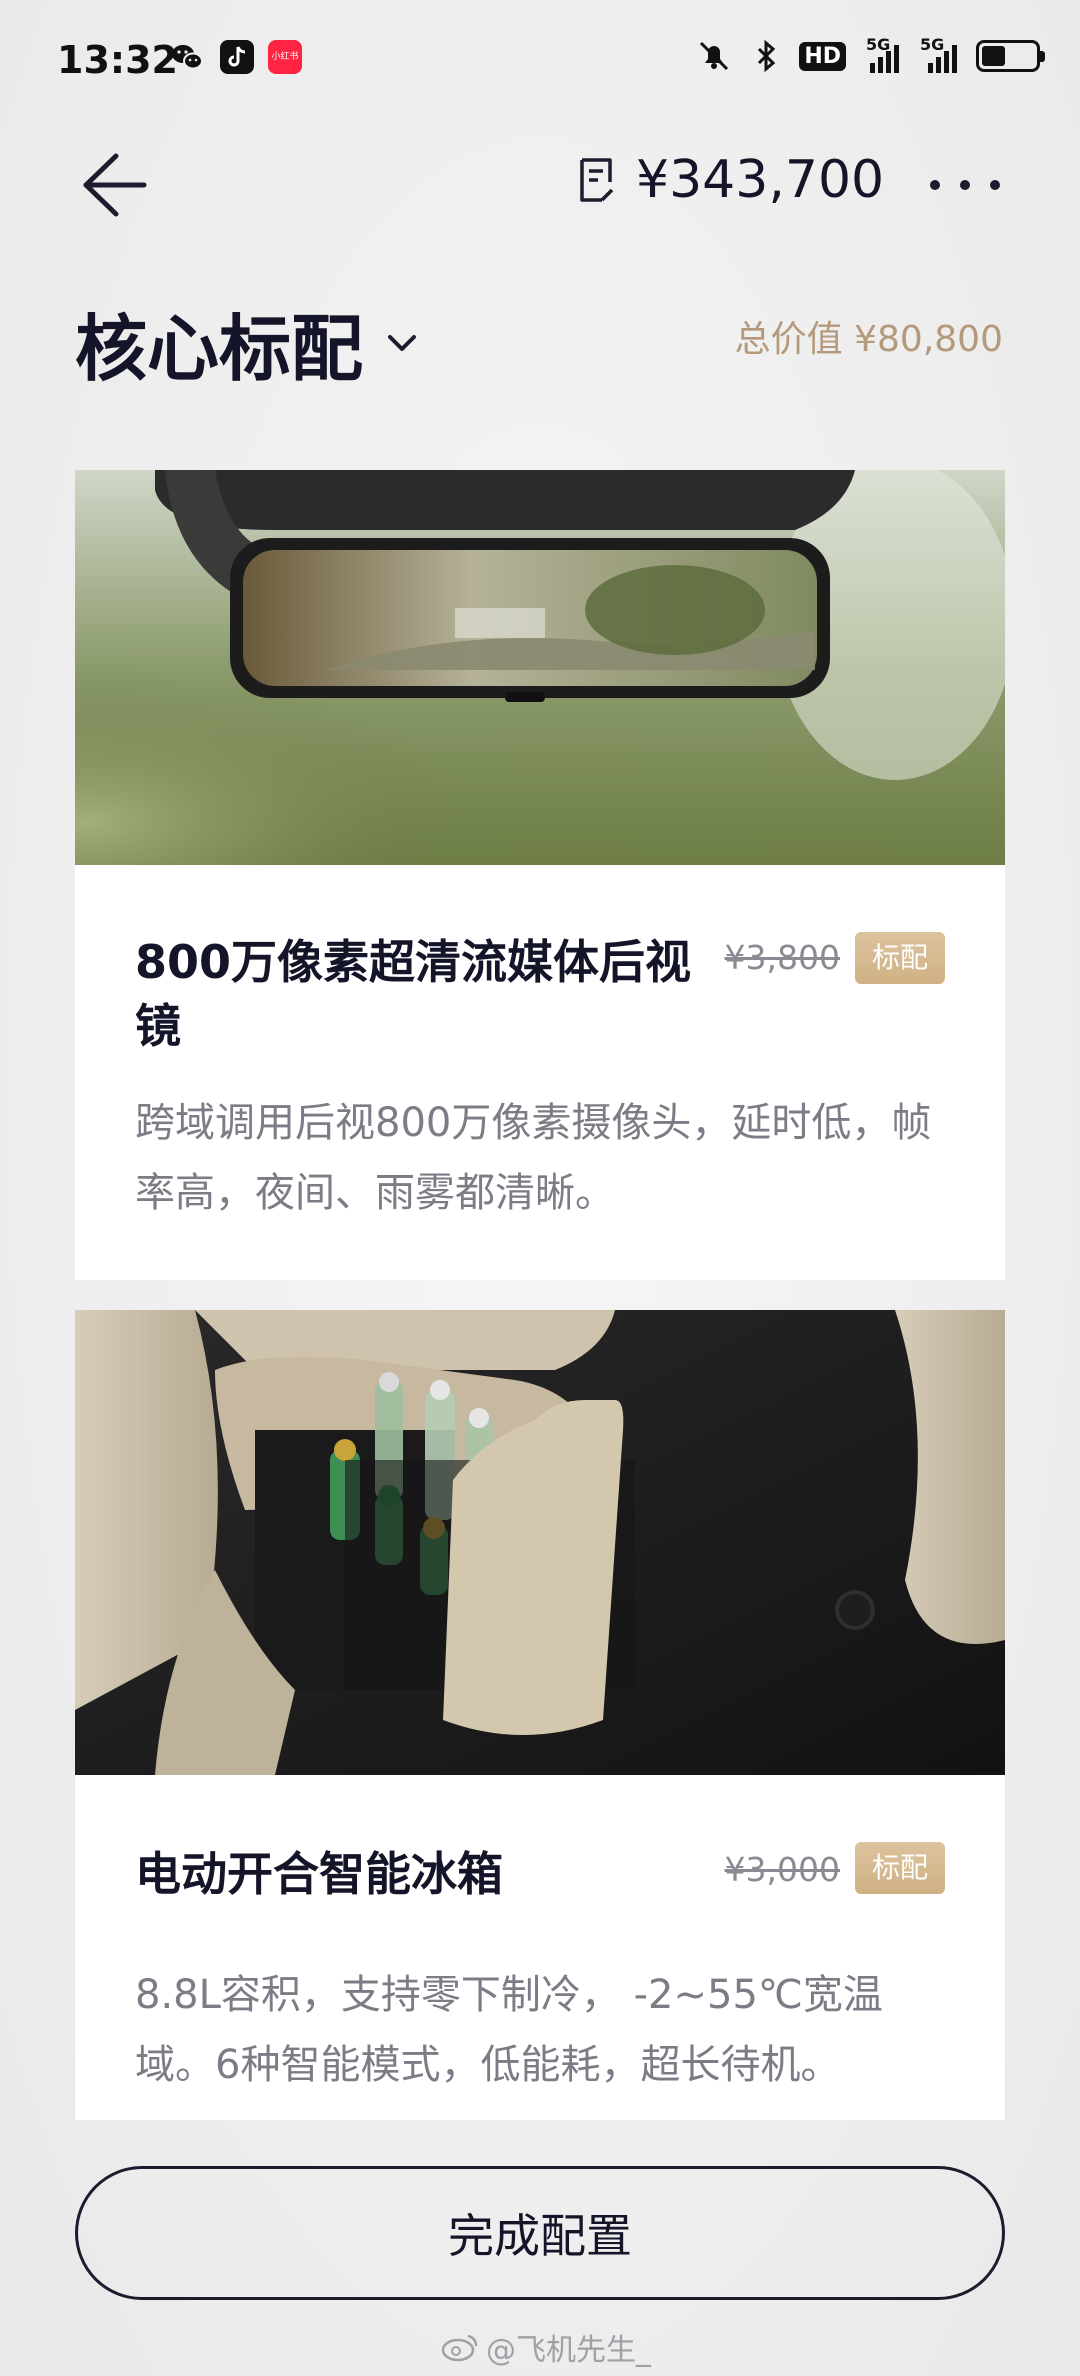 This screenshot has height=2376, width=1080. I want to click on more-options-button, so click(965, 185).